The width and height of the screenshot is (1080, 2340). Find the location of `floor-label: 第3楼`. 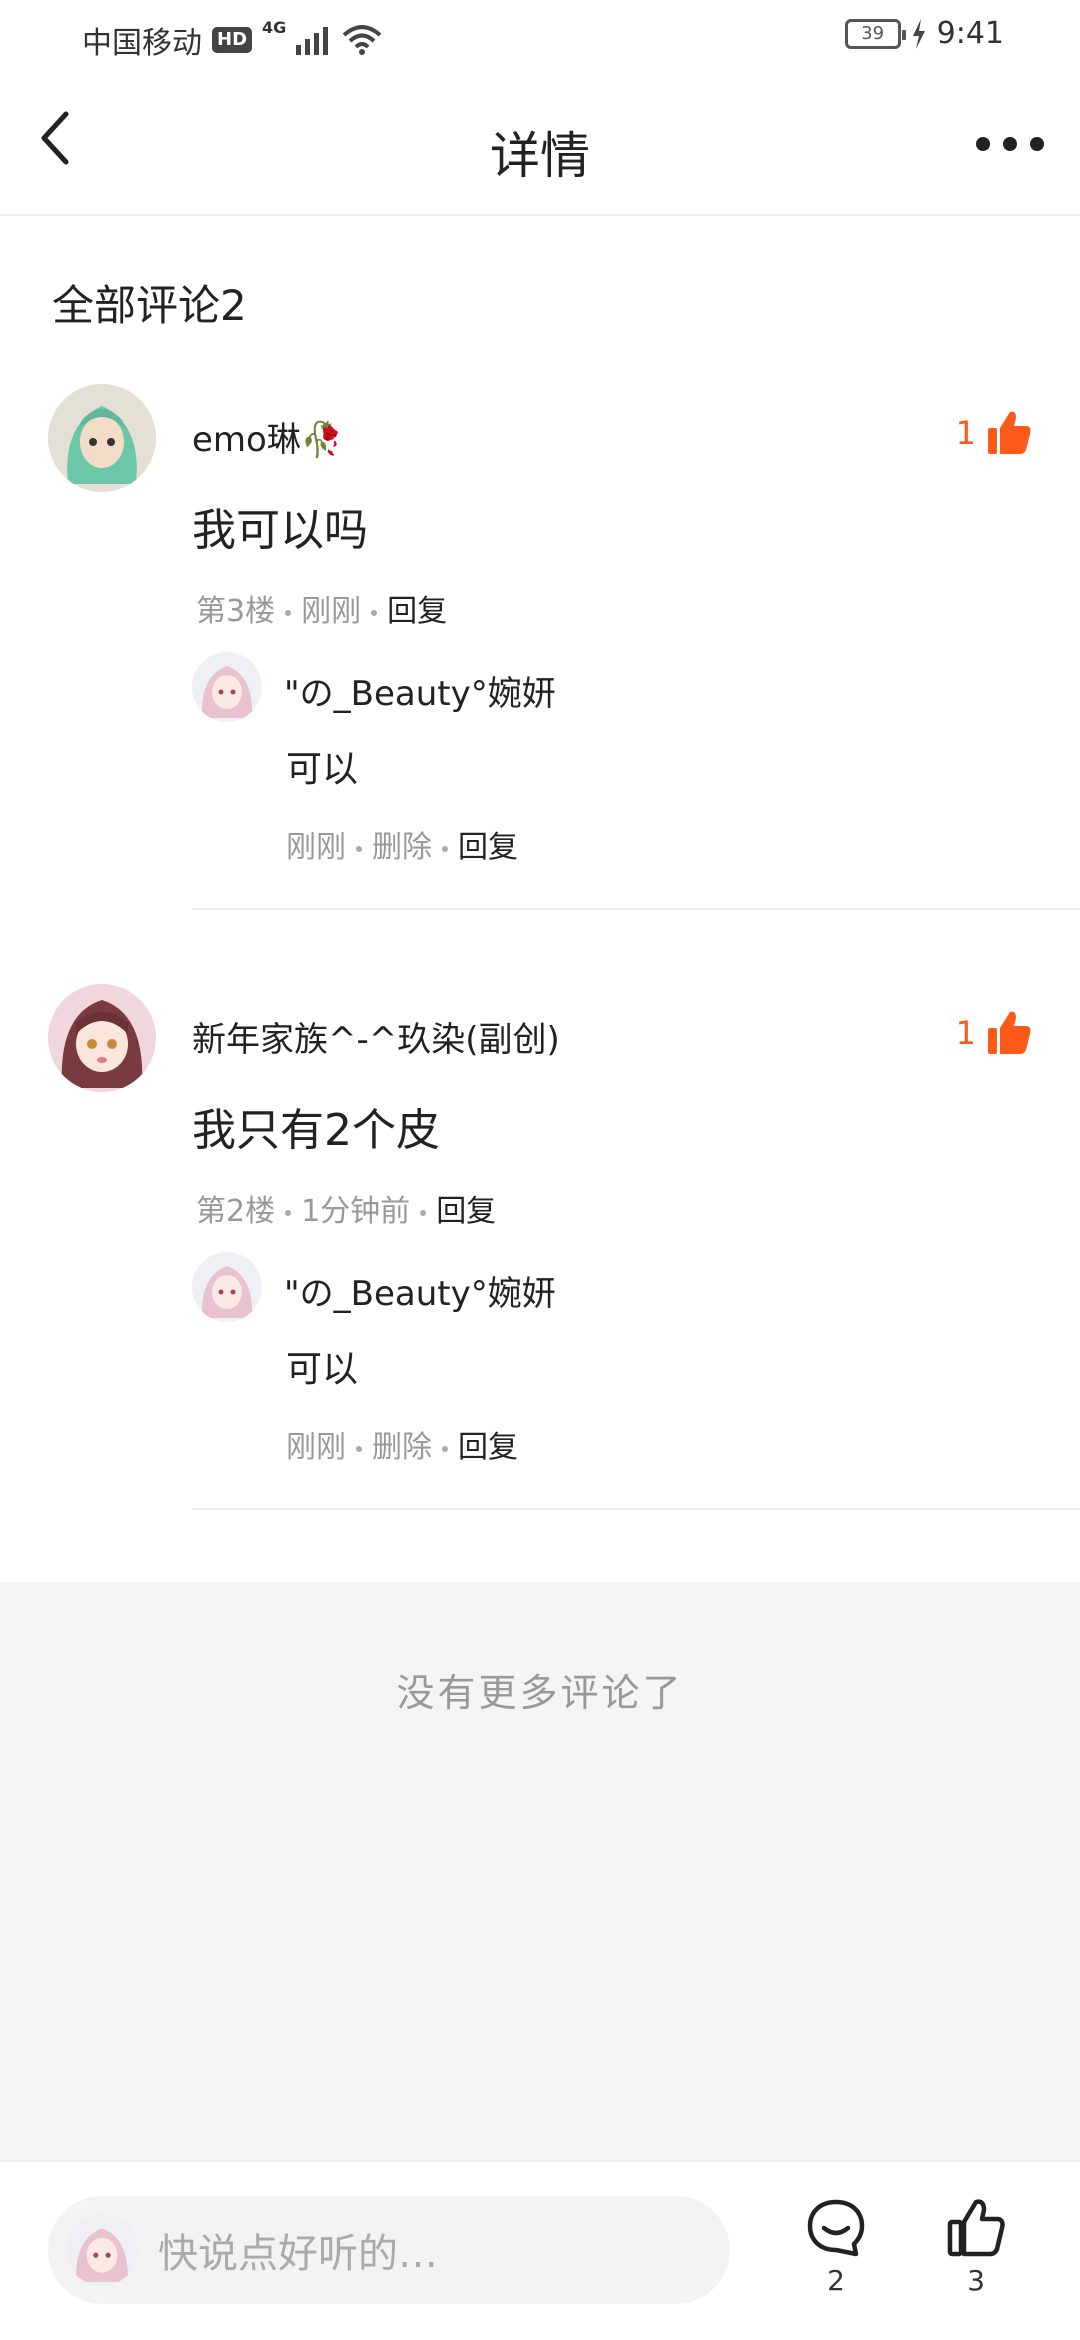

floor-label: 第3楼 is located at coordinates (236, 611).